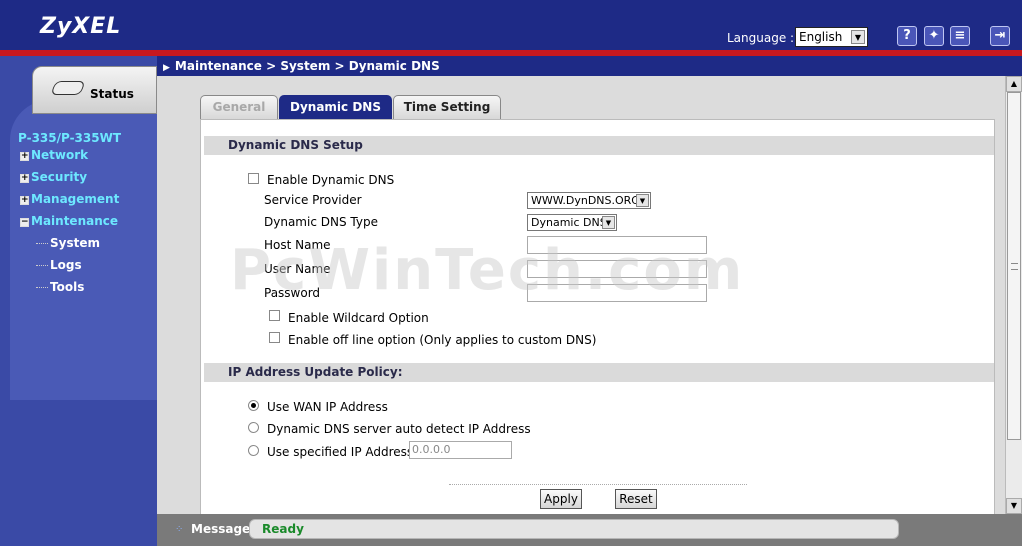  Describe the element at coordinates (253, 405) in the screenshot. I see `wan-ip-radio` at that location.